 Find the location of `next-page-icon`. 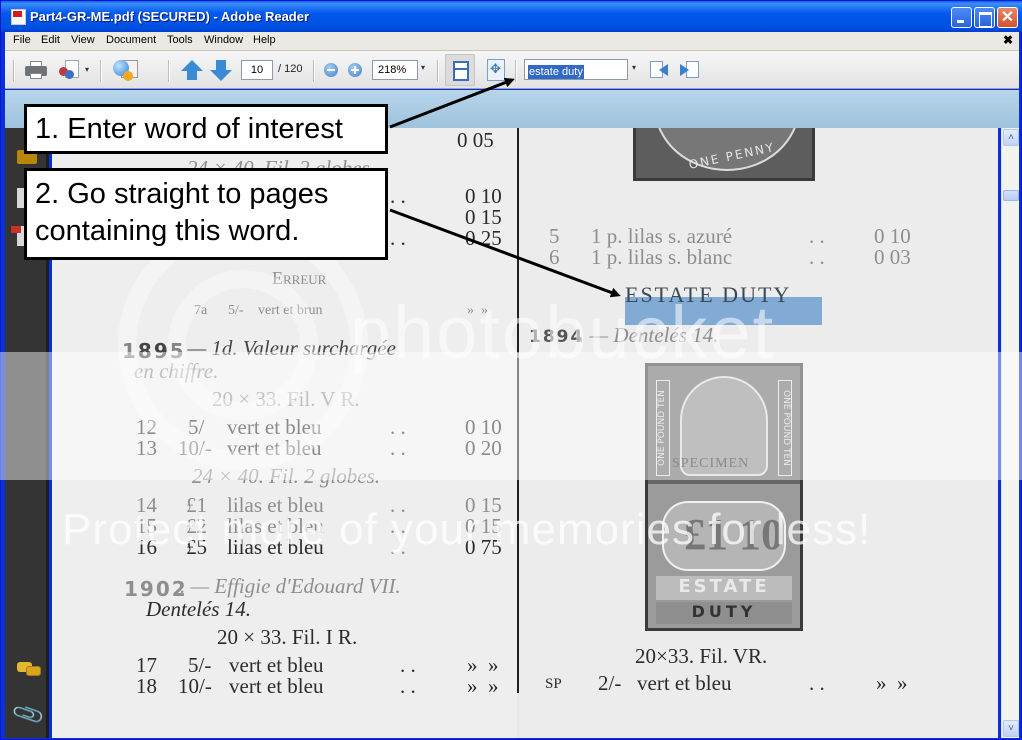

next-page-icon is located at coordinates (221, 71).